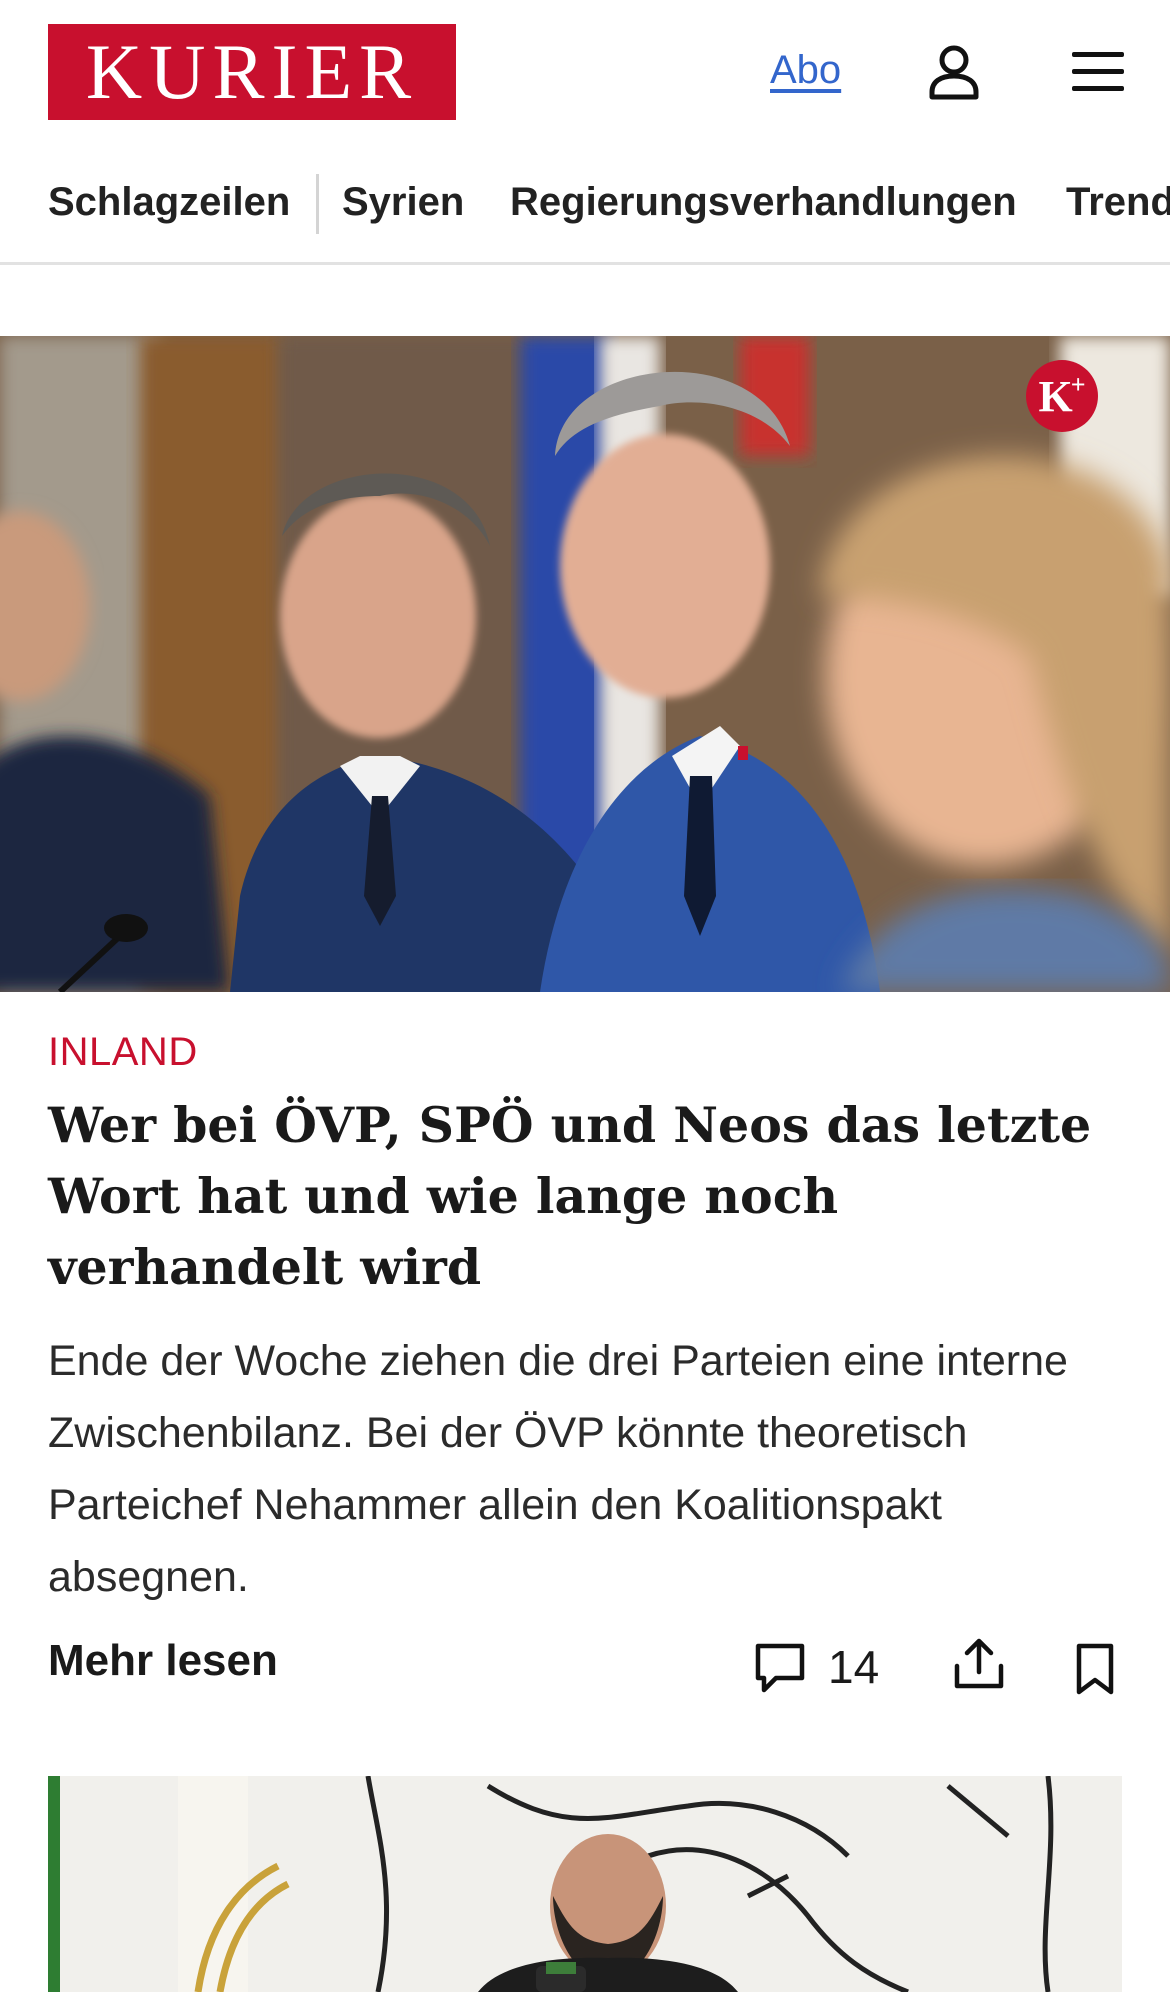 This screenshot has height=1992, width=1170. Describe the element at coordinates (979, 1664) in the screenshot. I see `share-icon` at that location.